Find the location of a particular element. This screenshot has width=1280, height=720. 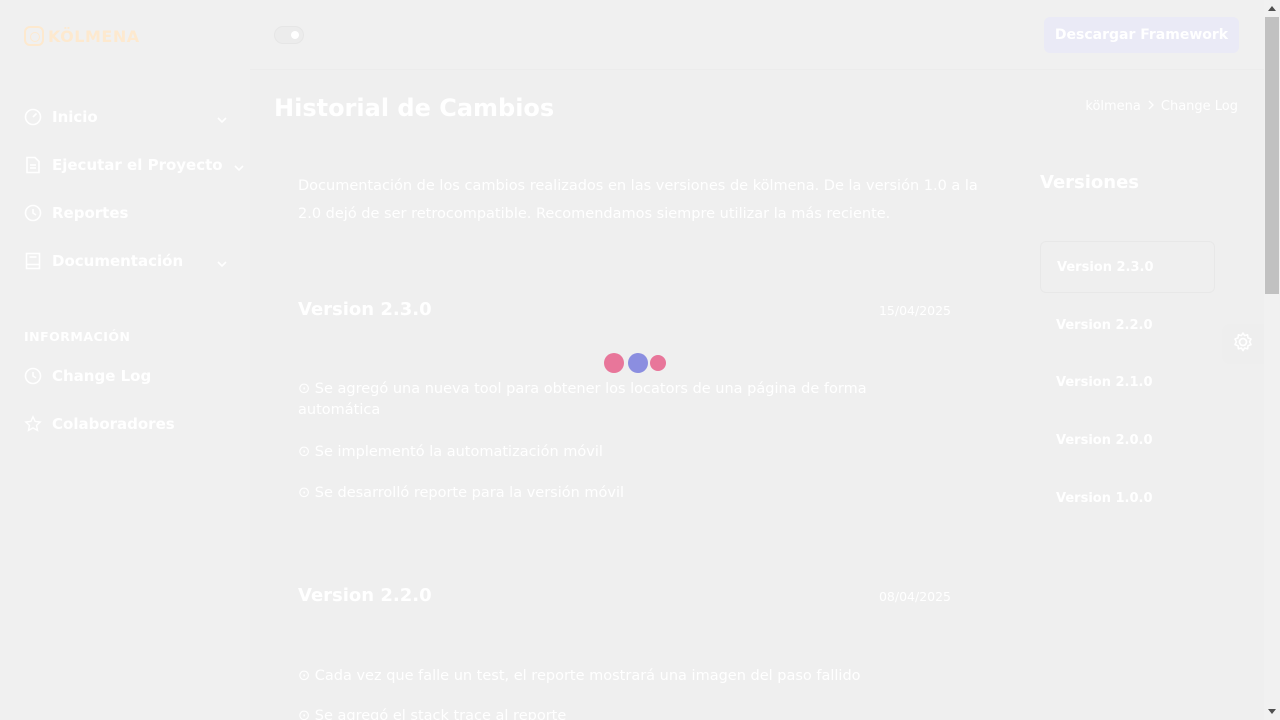

chevron-right-icon is located at coordinates (1151, 106).